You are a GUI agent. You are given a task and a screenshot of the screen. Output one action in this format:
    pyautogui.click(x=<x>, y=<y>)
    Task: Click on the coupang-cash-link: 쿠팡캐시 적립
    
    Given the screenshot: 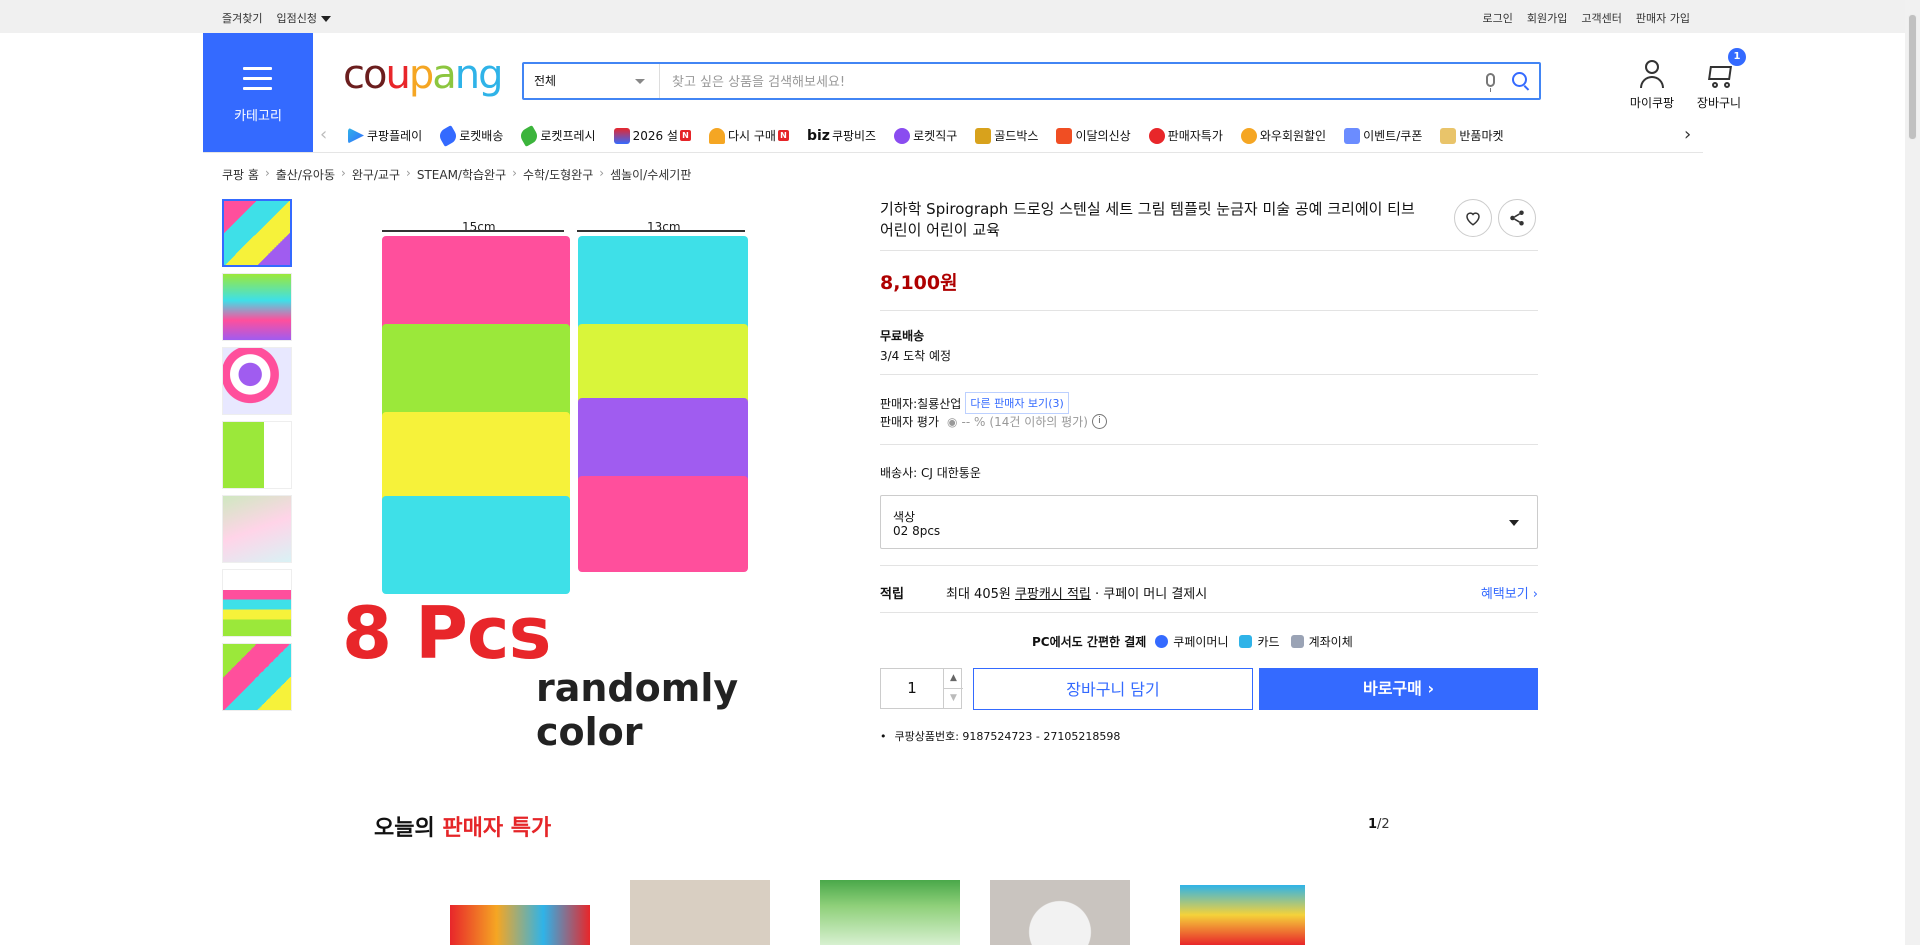 What is the action you would take?
    pyautogui.click(x=1053, y=594)
    